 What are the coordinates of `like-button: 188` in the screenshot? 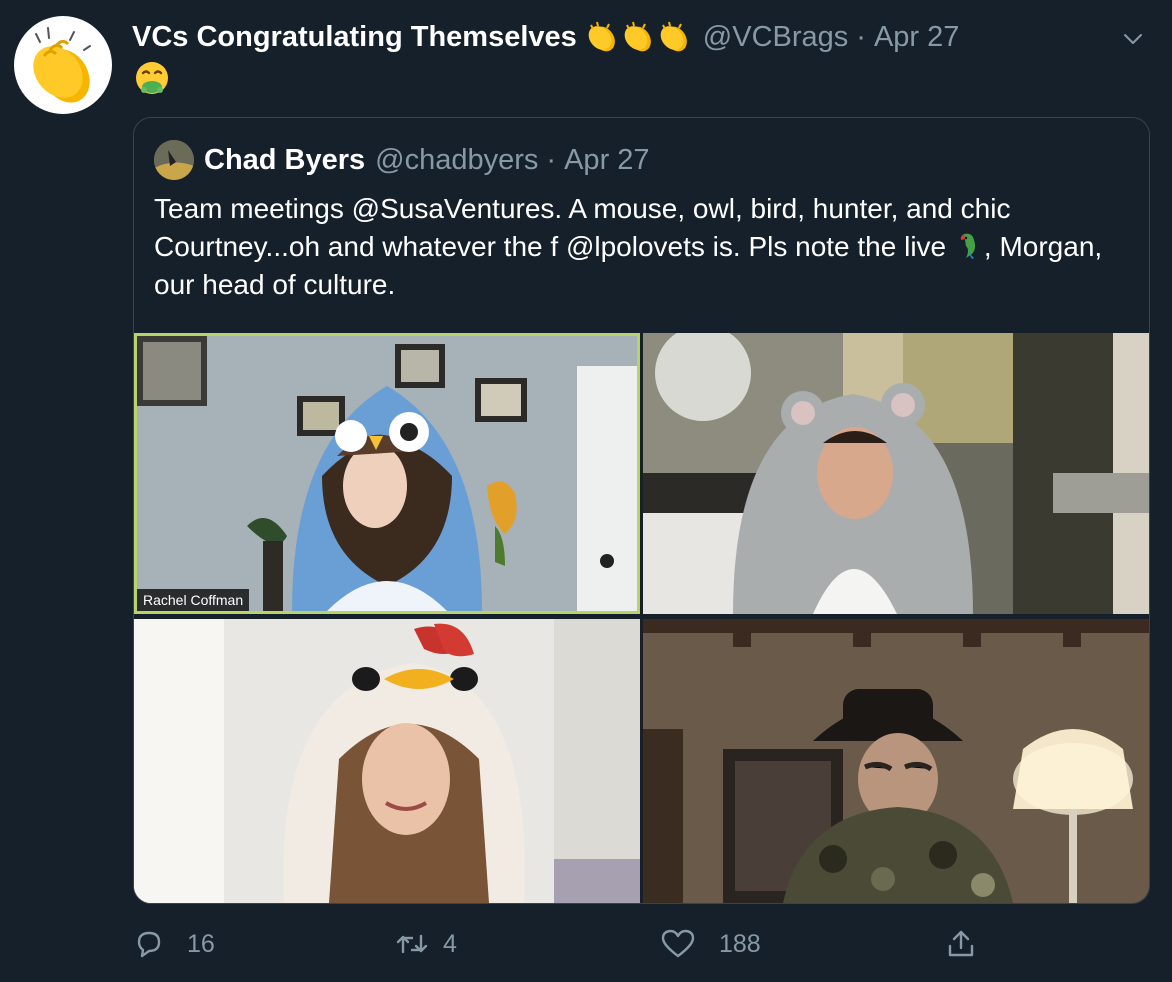 It's located at (711, 944).